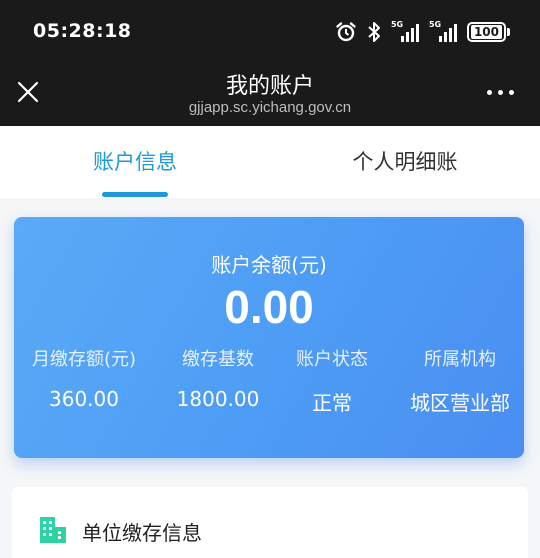 The width and height of the screenshot is (540, 558). I want to click on battery-icon: 100, so click(488, 32).